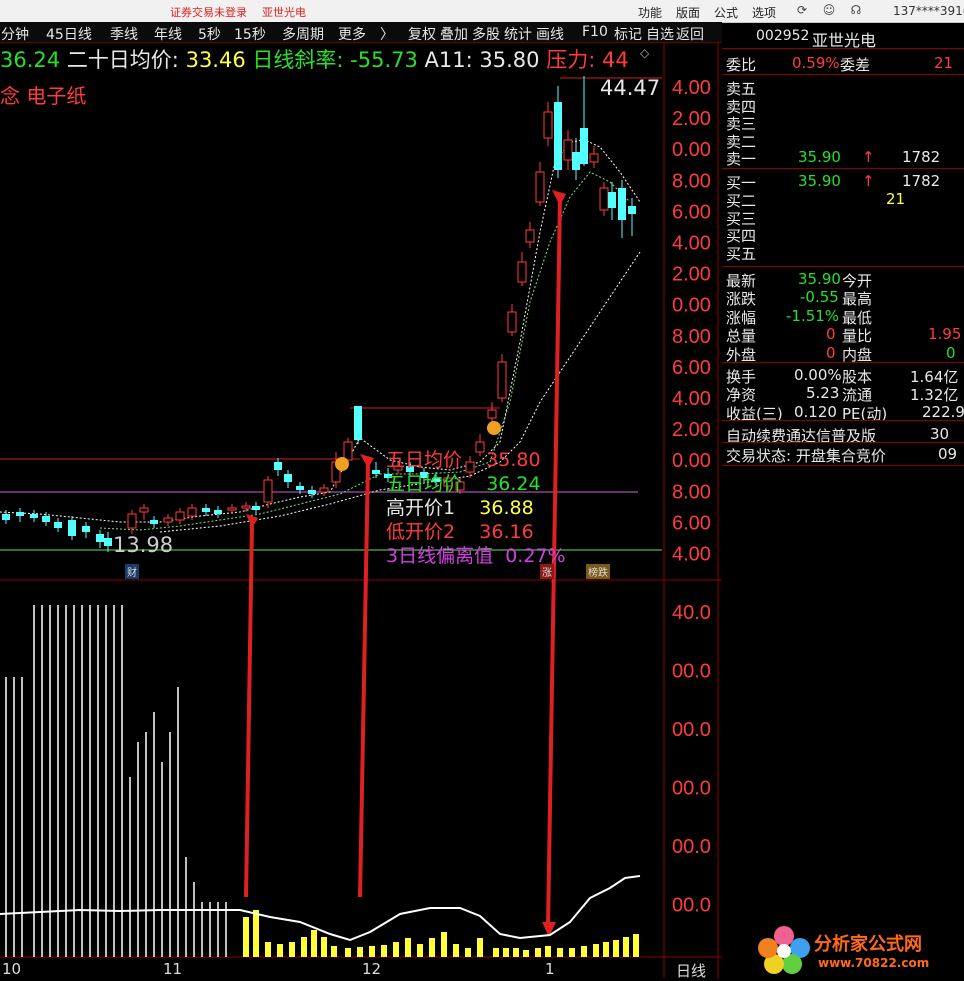 This screenshot has height=981, width=964. What do you see at coordinates (650, 12) in the screenshot?
I see `menu-function: 功能` at bounding box center [650, 12].